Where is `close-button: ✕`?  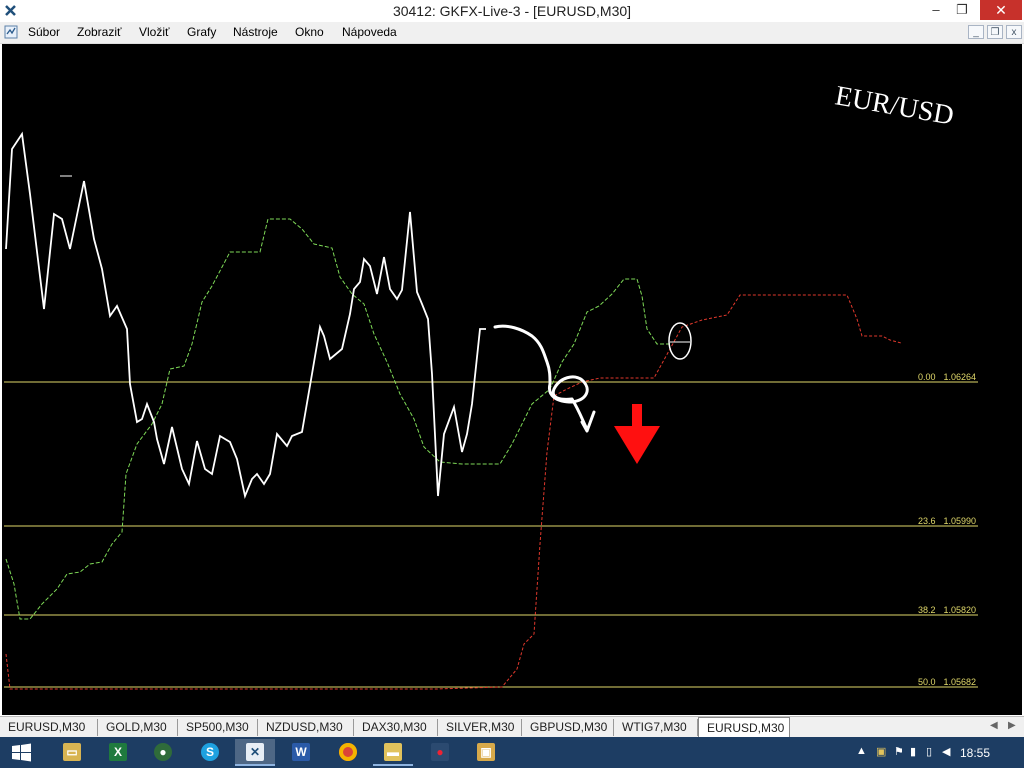 close-button: ✕ is located at coordinates (1001, 10).